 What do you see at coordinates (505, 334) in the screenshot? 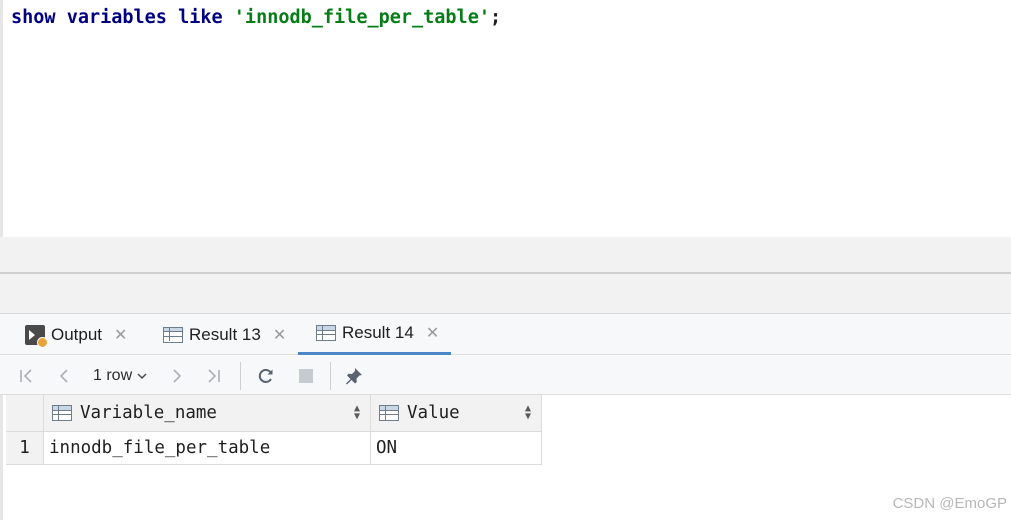
I see `result-tab-bar: Output ✕ Result 13 ✕ Result 14 ✕` at bounding box center [505, 334].